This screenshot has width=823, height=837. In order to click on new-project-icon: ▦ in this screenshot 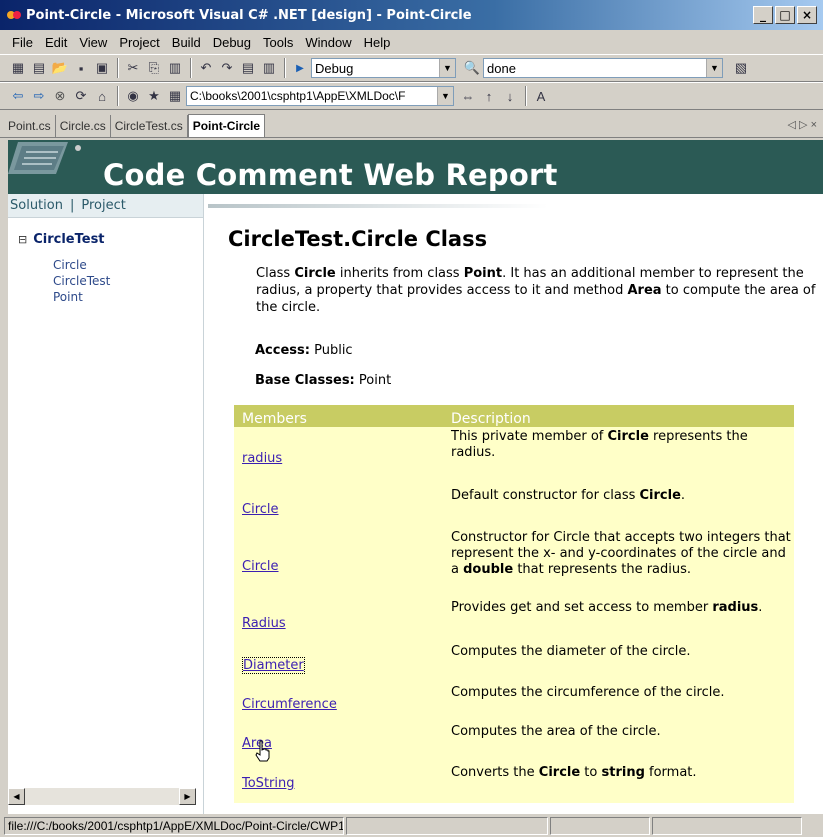, I will do `click(18, 68)`.